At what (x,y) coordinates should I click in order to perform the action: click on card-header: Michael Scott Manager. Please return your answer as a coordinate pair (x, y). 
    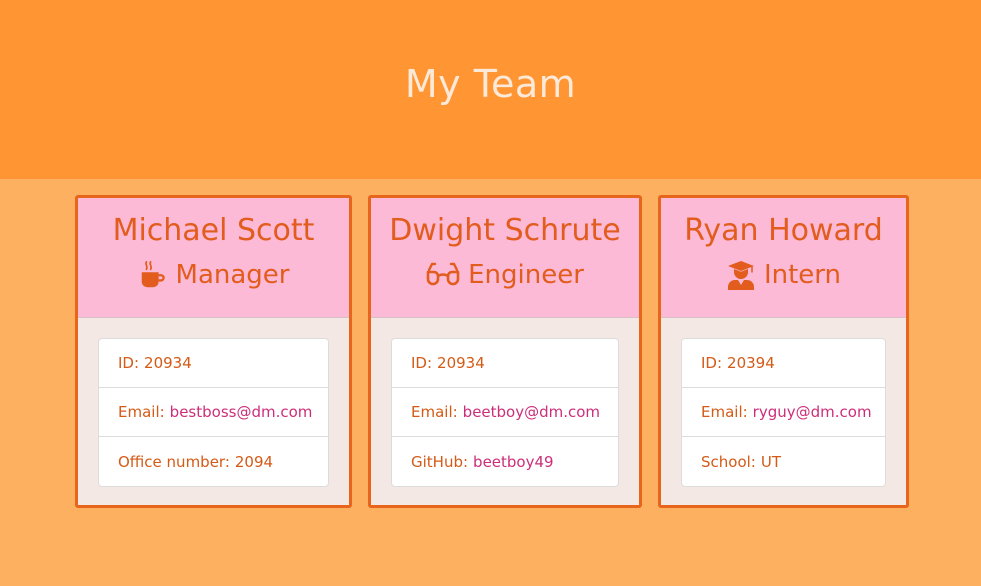
    Looking at the image, I should click on (213, 258).